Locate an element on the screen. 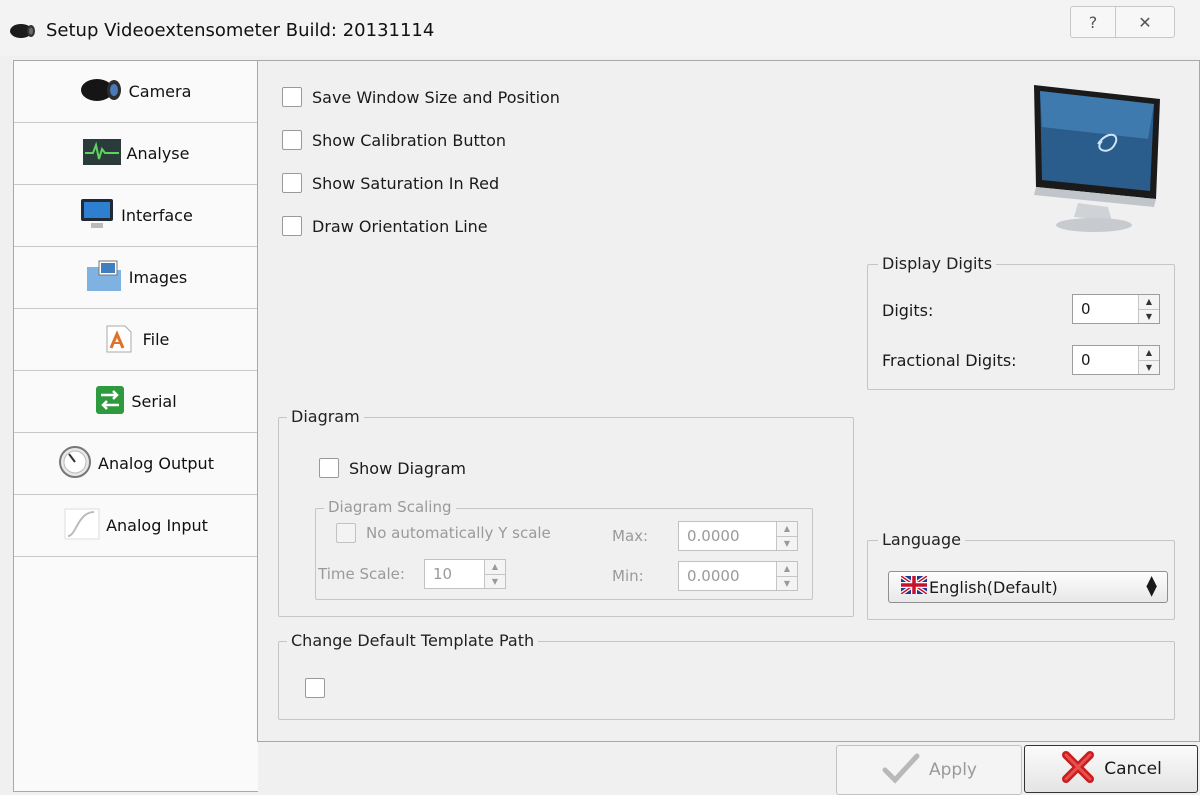 This screenshot has width=1200, height=795. min-value: 0.0000 is located at coordinates (713, 576).